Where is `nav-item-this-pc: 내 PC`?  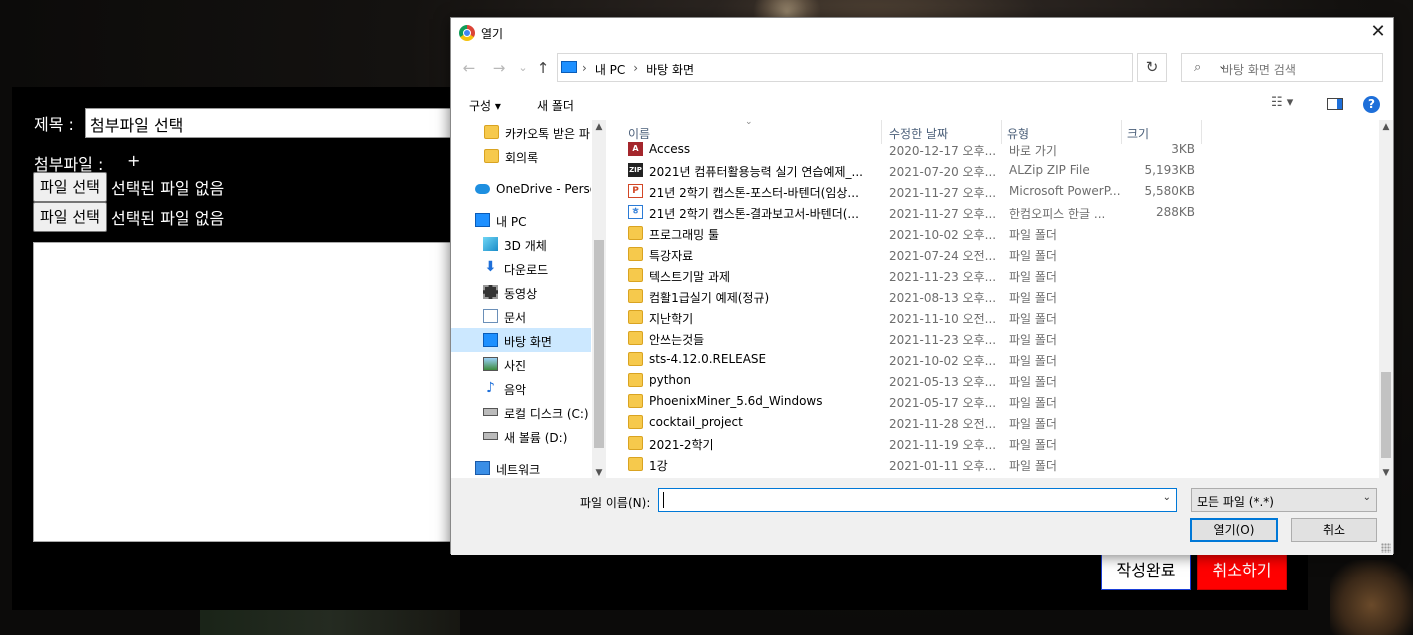 nav-item-this-pc: 내 PC is located at coordinates (521, 220).